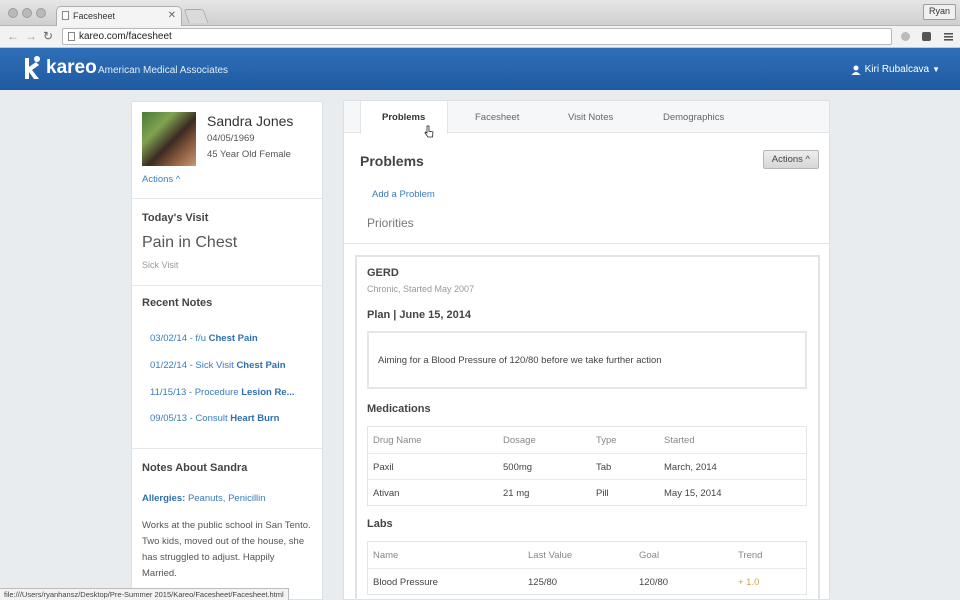  What do you see at coordinates (399, 409) in the screenshot?
I see `medications-heading: Medications` at bounding box center [399, 409].